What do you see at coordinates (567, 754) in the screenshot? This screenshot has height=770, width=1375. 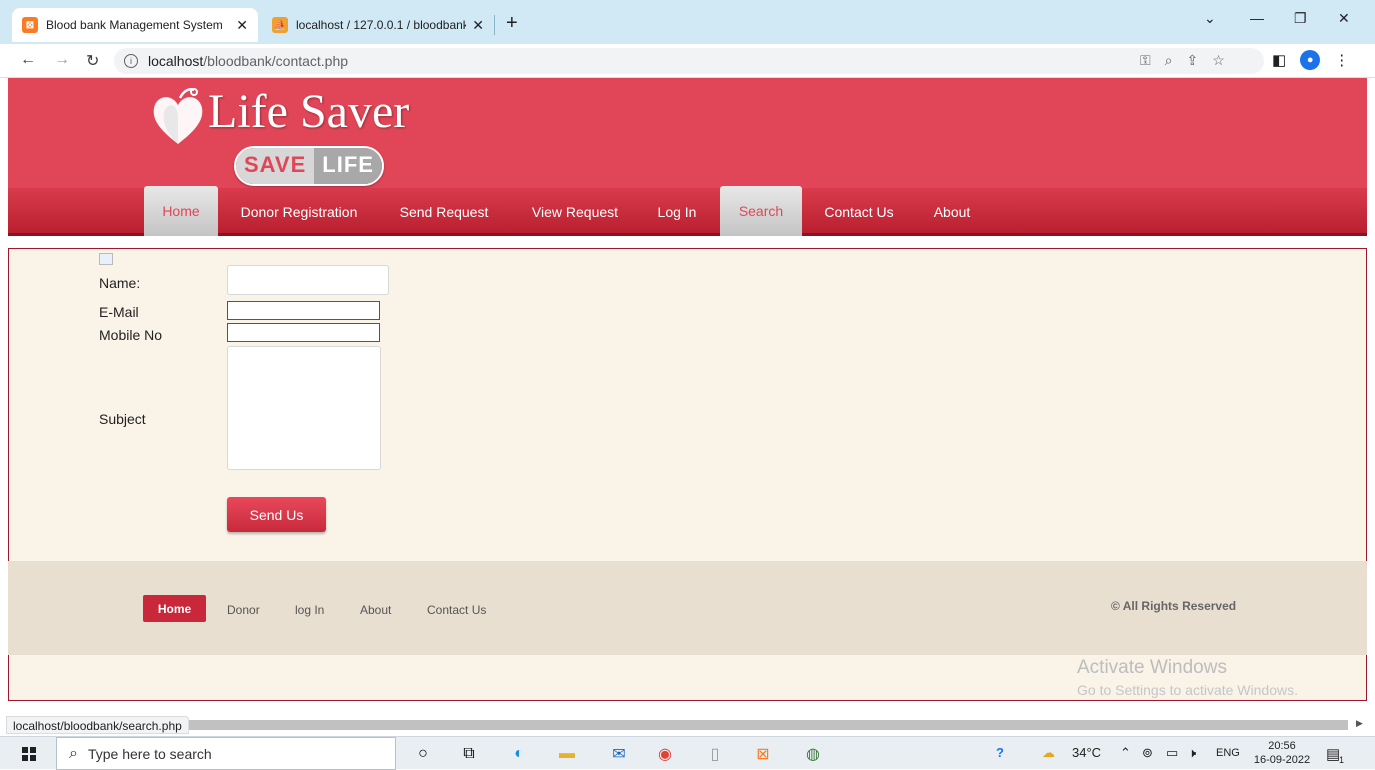 I see `file-explorer-icon: ▬` at bounding box center [567, 754].